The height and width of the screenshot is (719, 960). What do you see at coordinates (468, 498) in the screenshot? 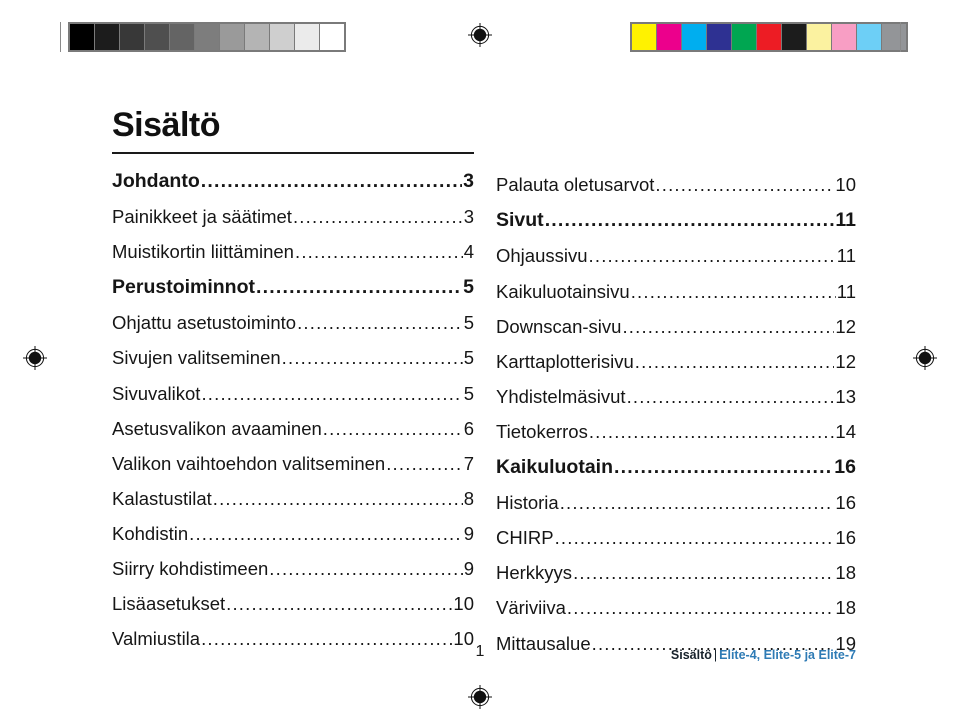
I see `toc-entry-page-number: 8` at bounding box center [468, 498].